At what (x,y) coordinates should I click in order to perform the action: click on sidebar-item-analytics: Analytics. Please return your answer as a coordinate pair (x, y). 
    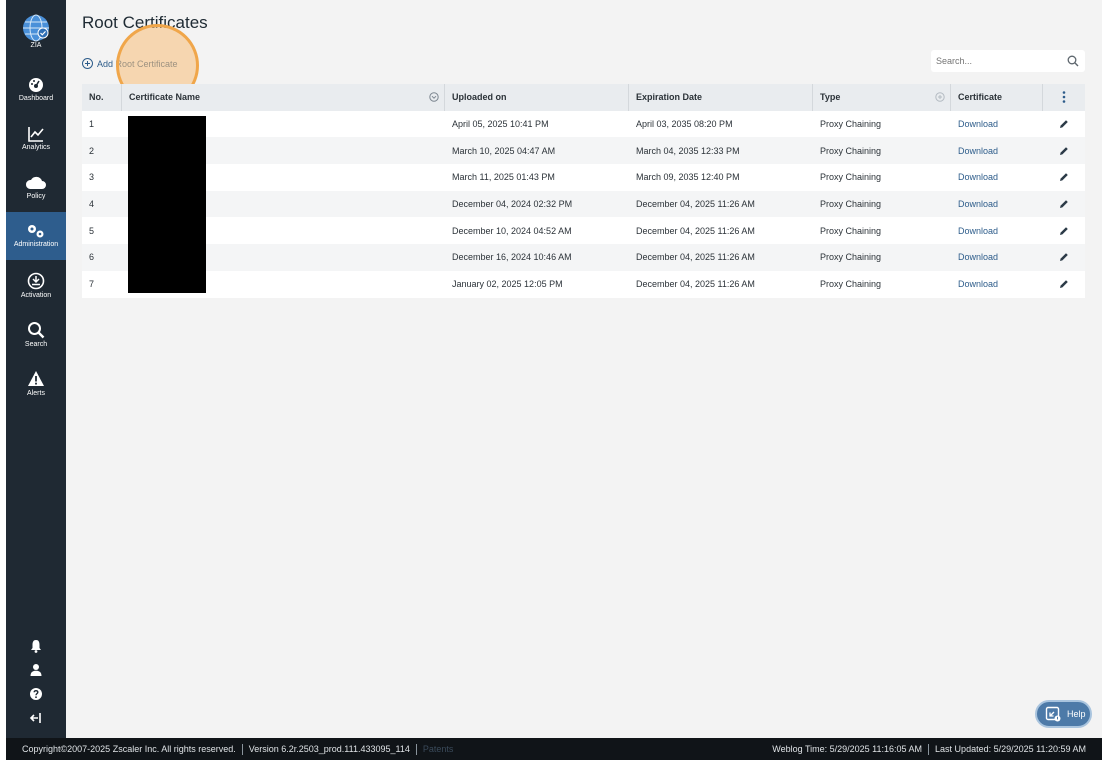
    Looking at the image, I should click on (36, 145).